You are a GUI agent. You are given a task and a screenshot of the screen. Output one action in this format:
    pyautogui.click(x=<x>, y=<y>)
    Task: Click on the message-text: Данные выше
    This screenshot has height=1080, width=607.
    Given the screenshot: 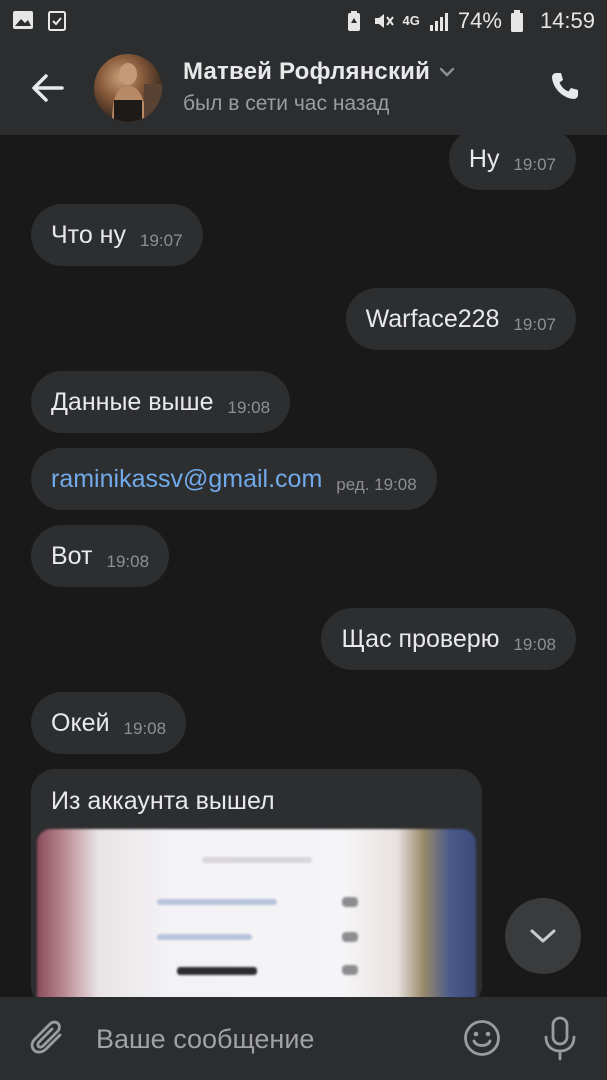 What is the action you would take?
    pyautogui.click(x=132, y=401)
    